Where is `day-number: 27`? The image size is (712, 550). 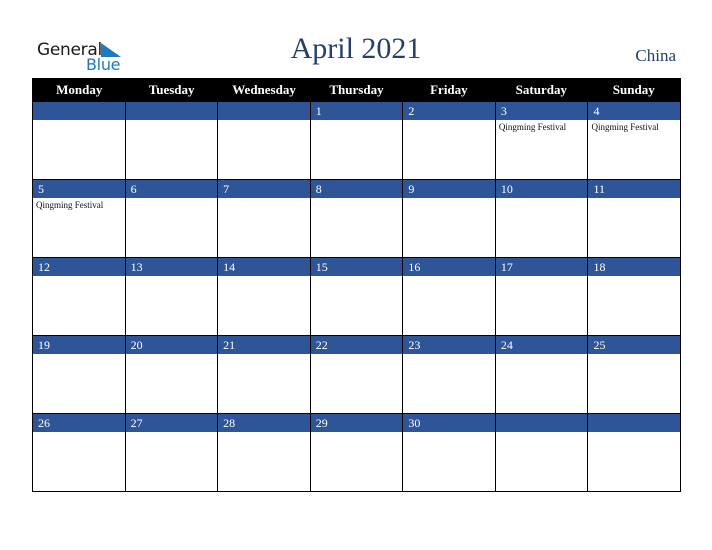
day-number: 27 is located at coordinates (171, 423).